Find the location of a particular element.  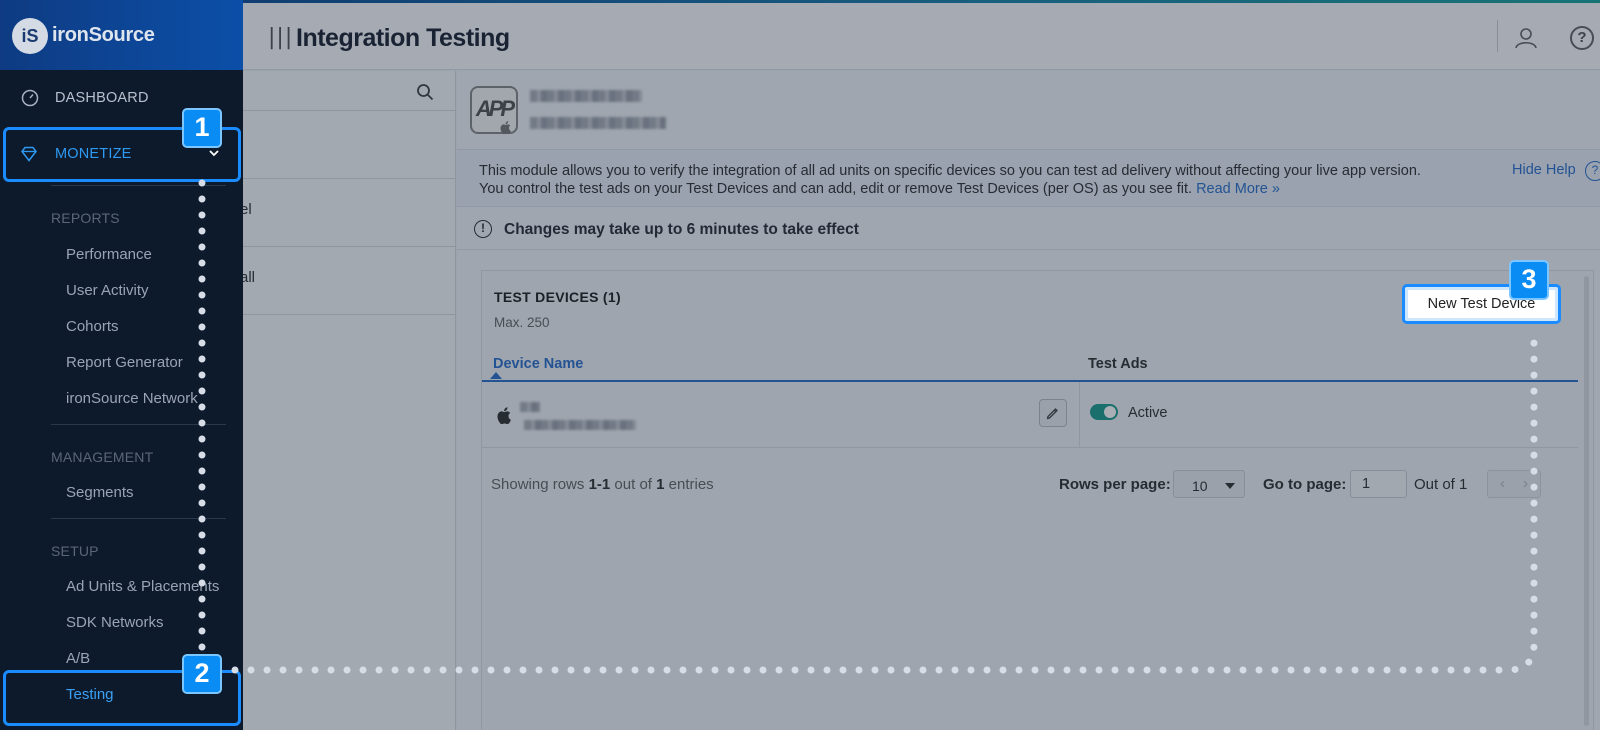

section-heading-reports: REPORTS is located at coordinates (85, 218).